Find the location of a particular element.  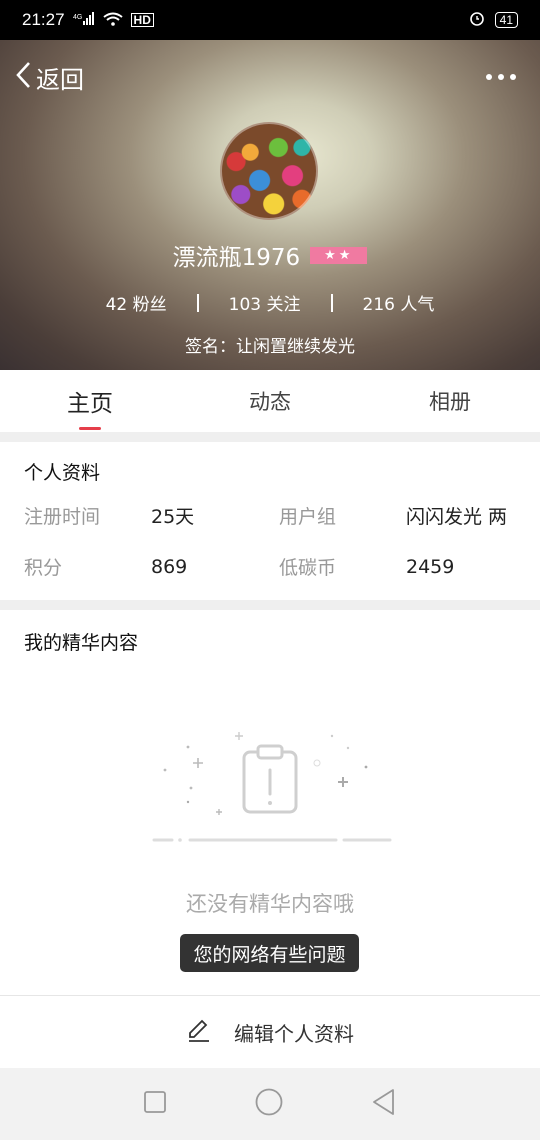

info-label: 低碳币 is located at coordinates (308, 568).